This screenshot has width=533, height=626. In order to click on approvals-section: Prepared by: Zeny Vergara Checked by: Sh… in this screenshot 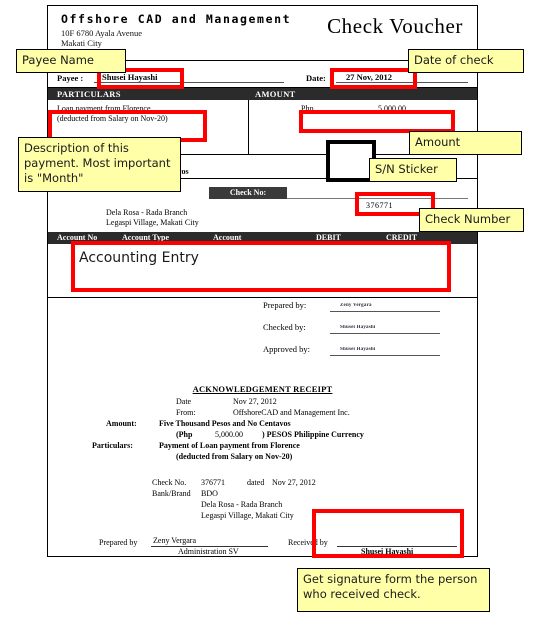, I will do `click(262, 332)`.